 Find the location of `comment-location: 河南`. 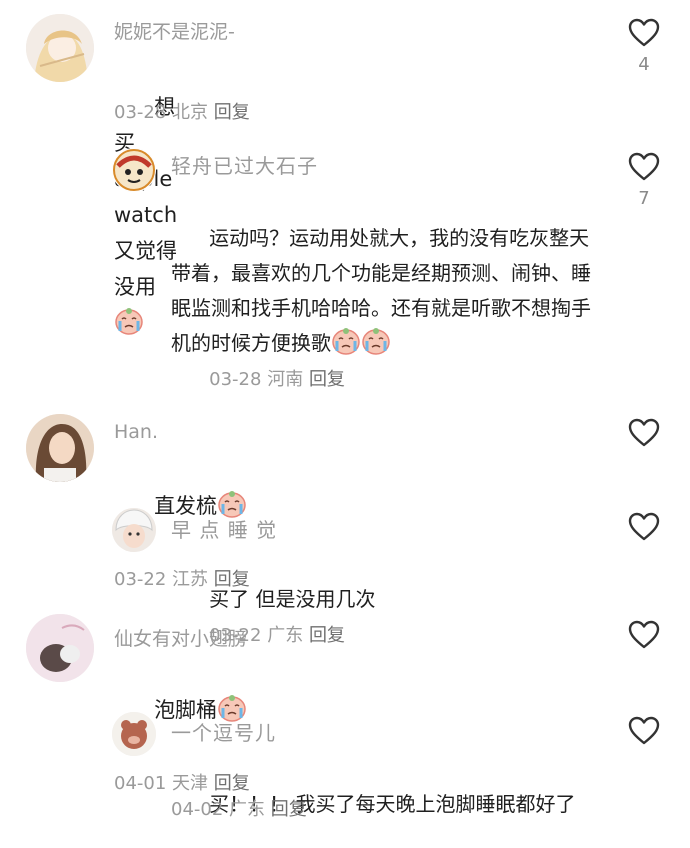

comment-location: 河南 is located at coordinates (285, 379).